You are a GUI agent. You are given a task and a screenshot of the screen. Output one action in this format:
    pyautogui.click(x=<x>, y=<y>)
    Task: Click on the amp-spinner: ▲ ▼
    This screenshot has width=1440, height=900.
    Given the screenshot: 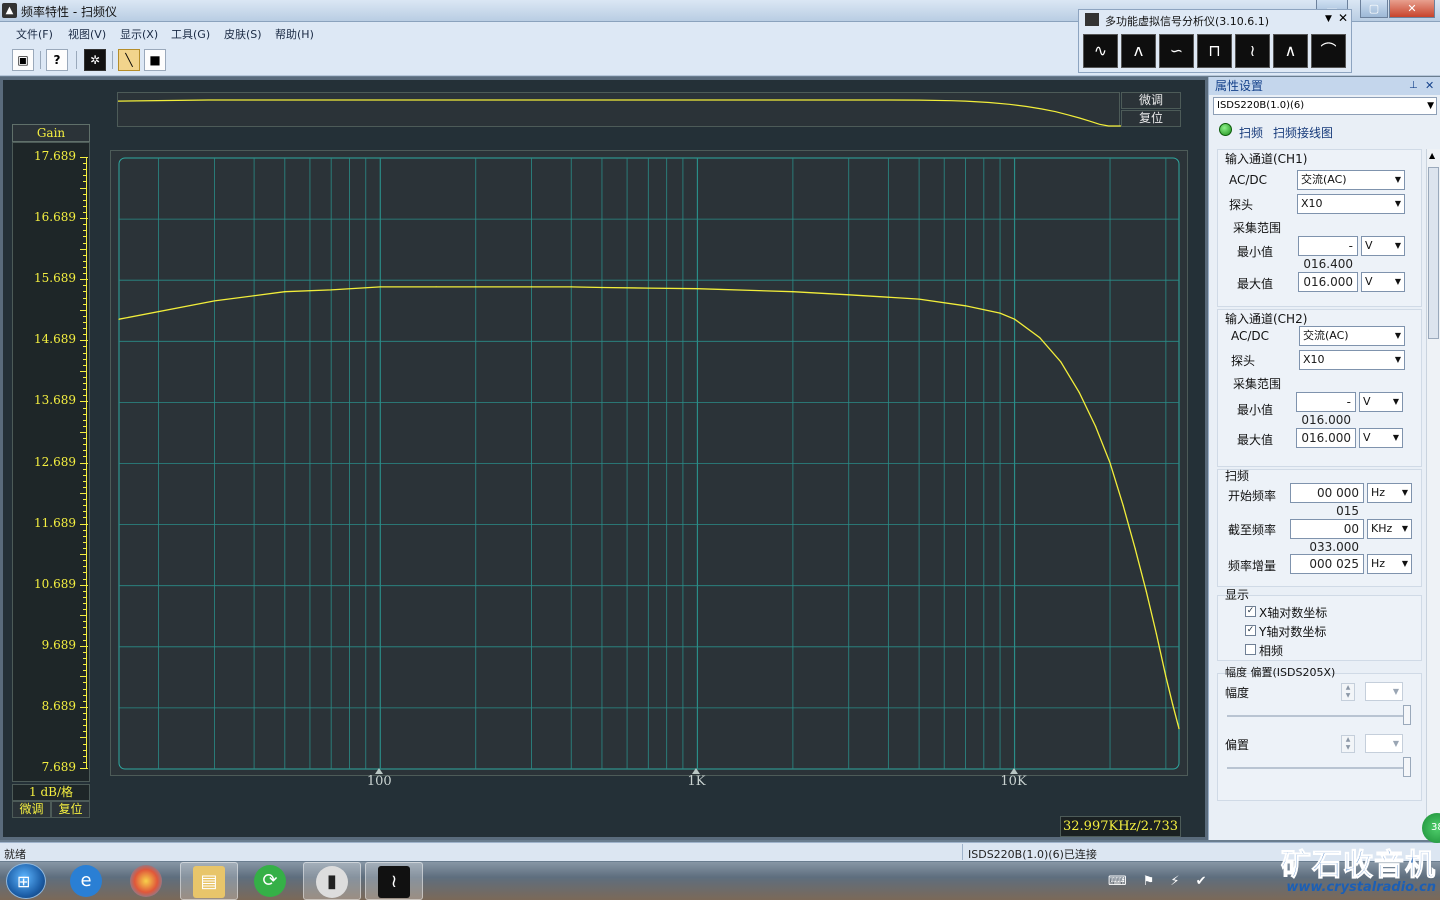 What is the action you would take?
    pyautogui.click(x=1348, y=692)
    